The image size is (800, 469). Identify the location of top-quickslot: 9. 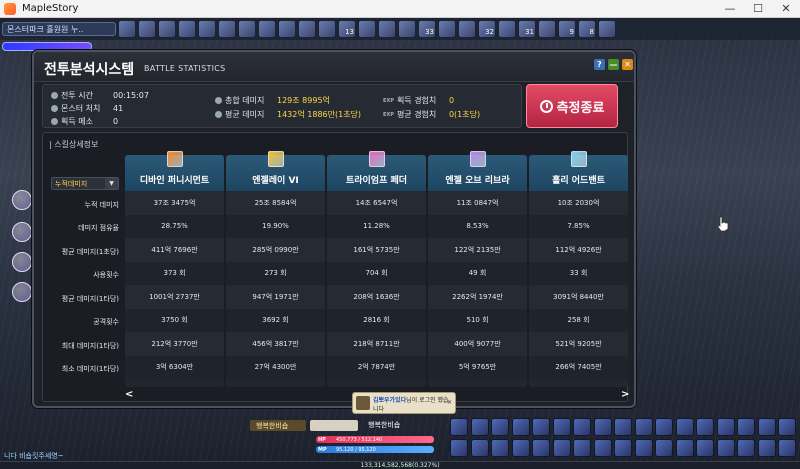
(567, 29).